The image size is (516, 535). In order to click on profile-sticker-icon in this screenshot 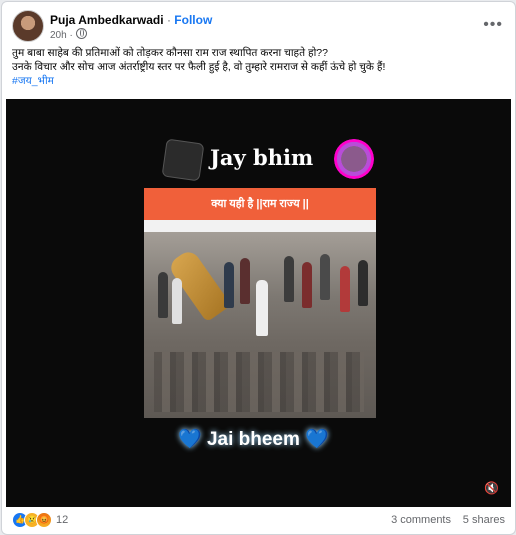, I will do `click(354, 159)`.